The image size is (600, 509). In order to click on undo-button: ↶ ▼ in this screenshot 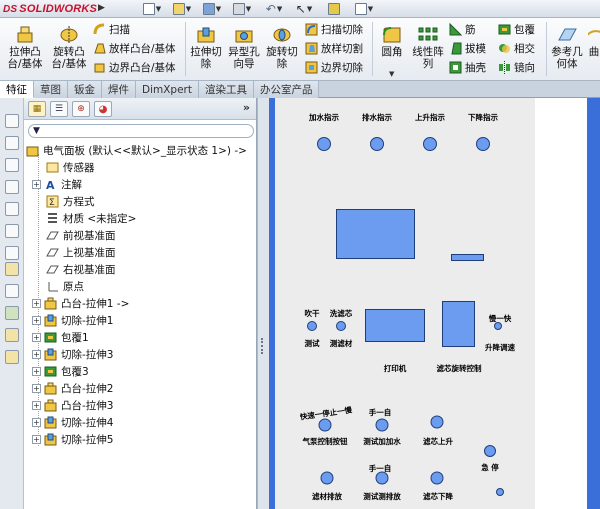, I will do `click(274, 9)`.